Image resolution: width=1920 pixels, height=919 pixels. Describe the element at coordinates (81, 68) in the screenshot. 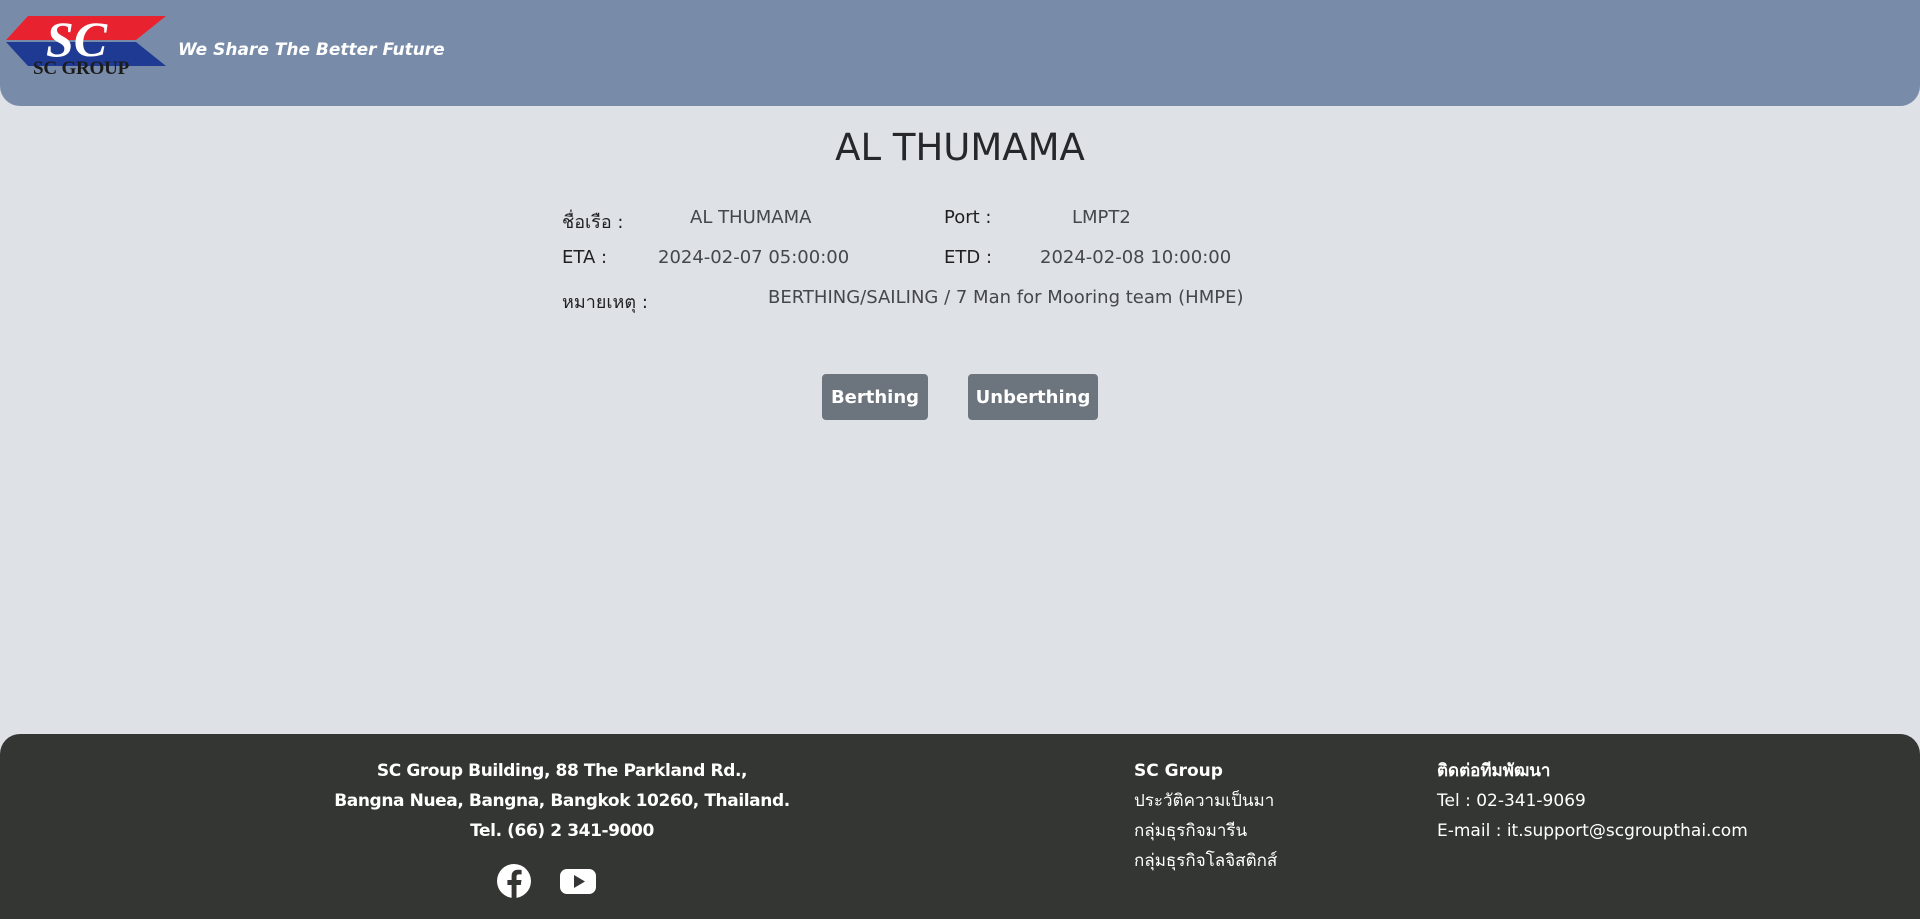

I see `logo-text: SC GROUP` at that location.